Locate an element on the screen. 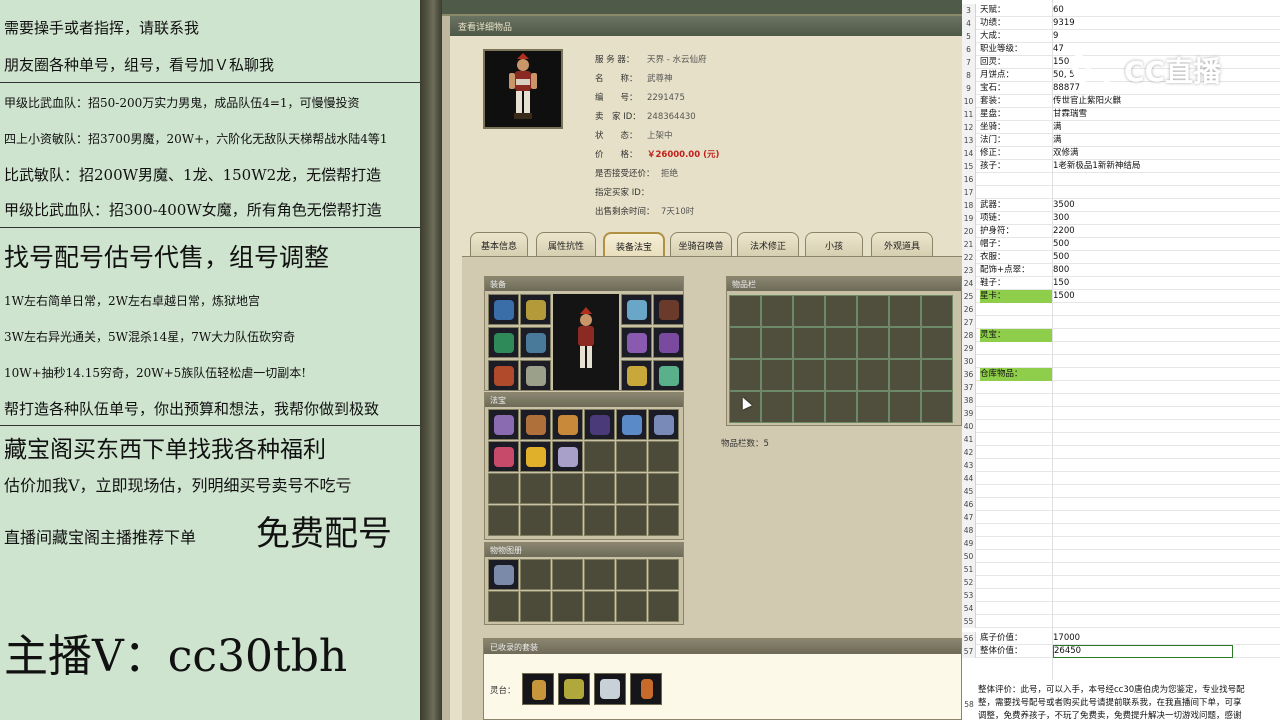  sheet-row: 45 is located at coordinates (1121, 491).